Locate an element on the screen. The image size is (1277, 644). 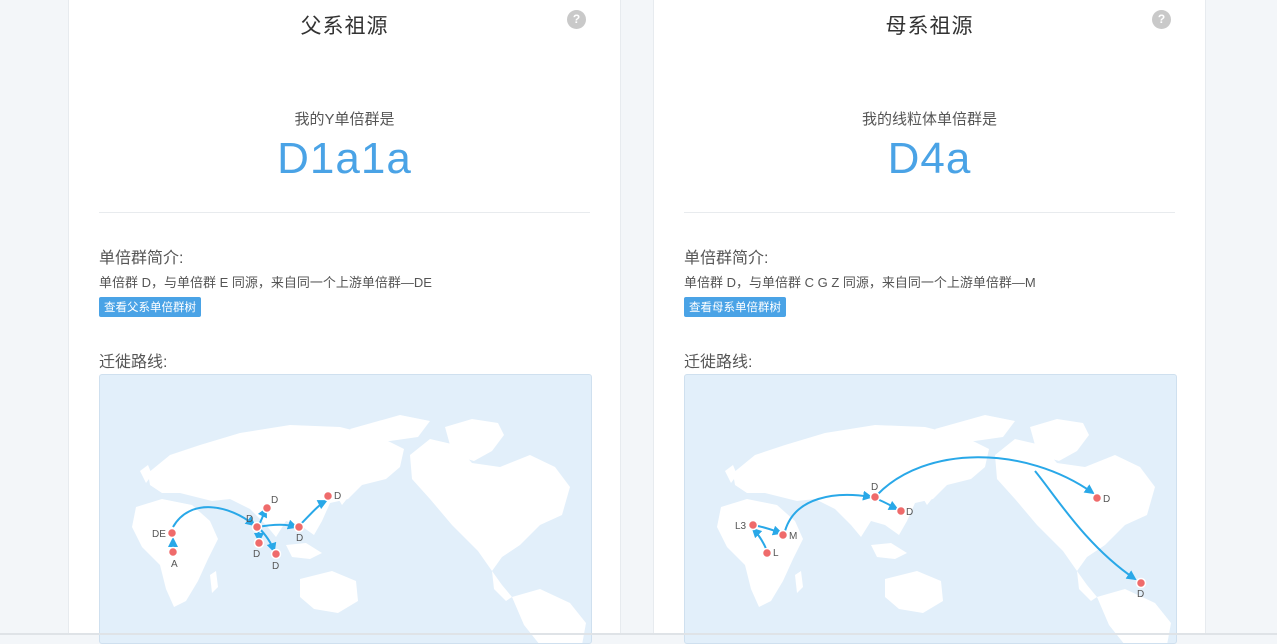
map-label: A is located at coordinates (174, 564).